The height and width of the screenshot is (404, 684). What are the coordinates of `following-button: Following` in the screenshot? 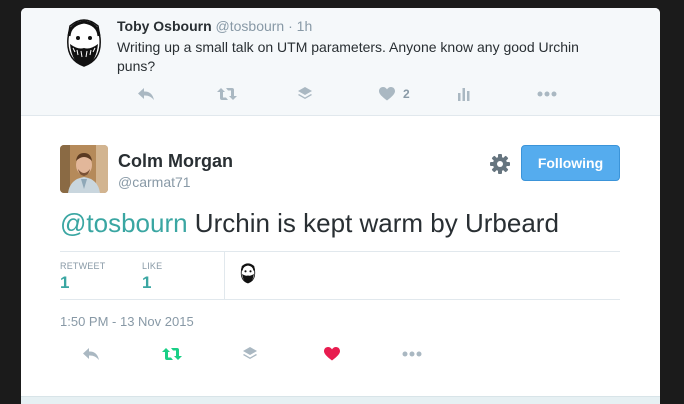 It's located at (570, 163).